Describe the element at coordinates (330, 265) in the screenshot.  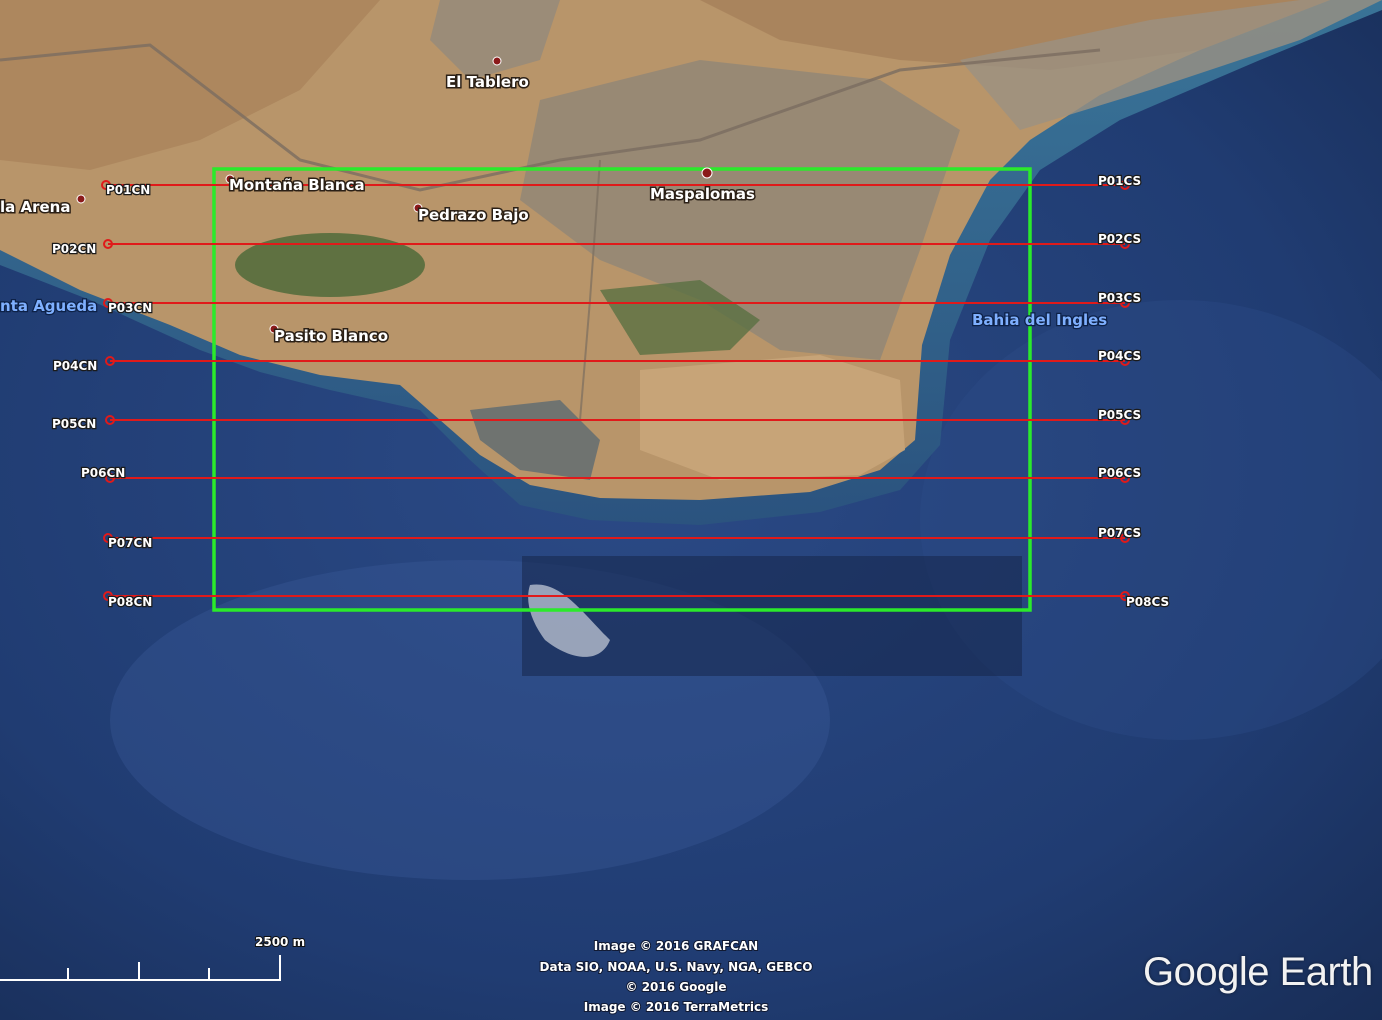
I see `golf-course` at that location.